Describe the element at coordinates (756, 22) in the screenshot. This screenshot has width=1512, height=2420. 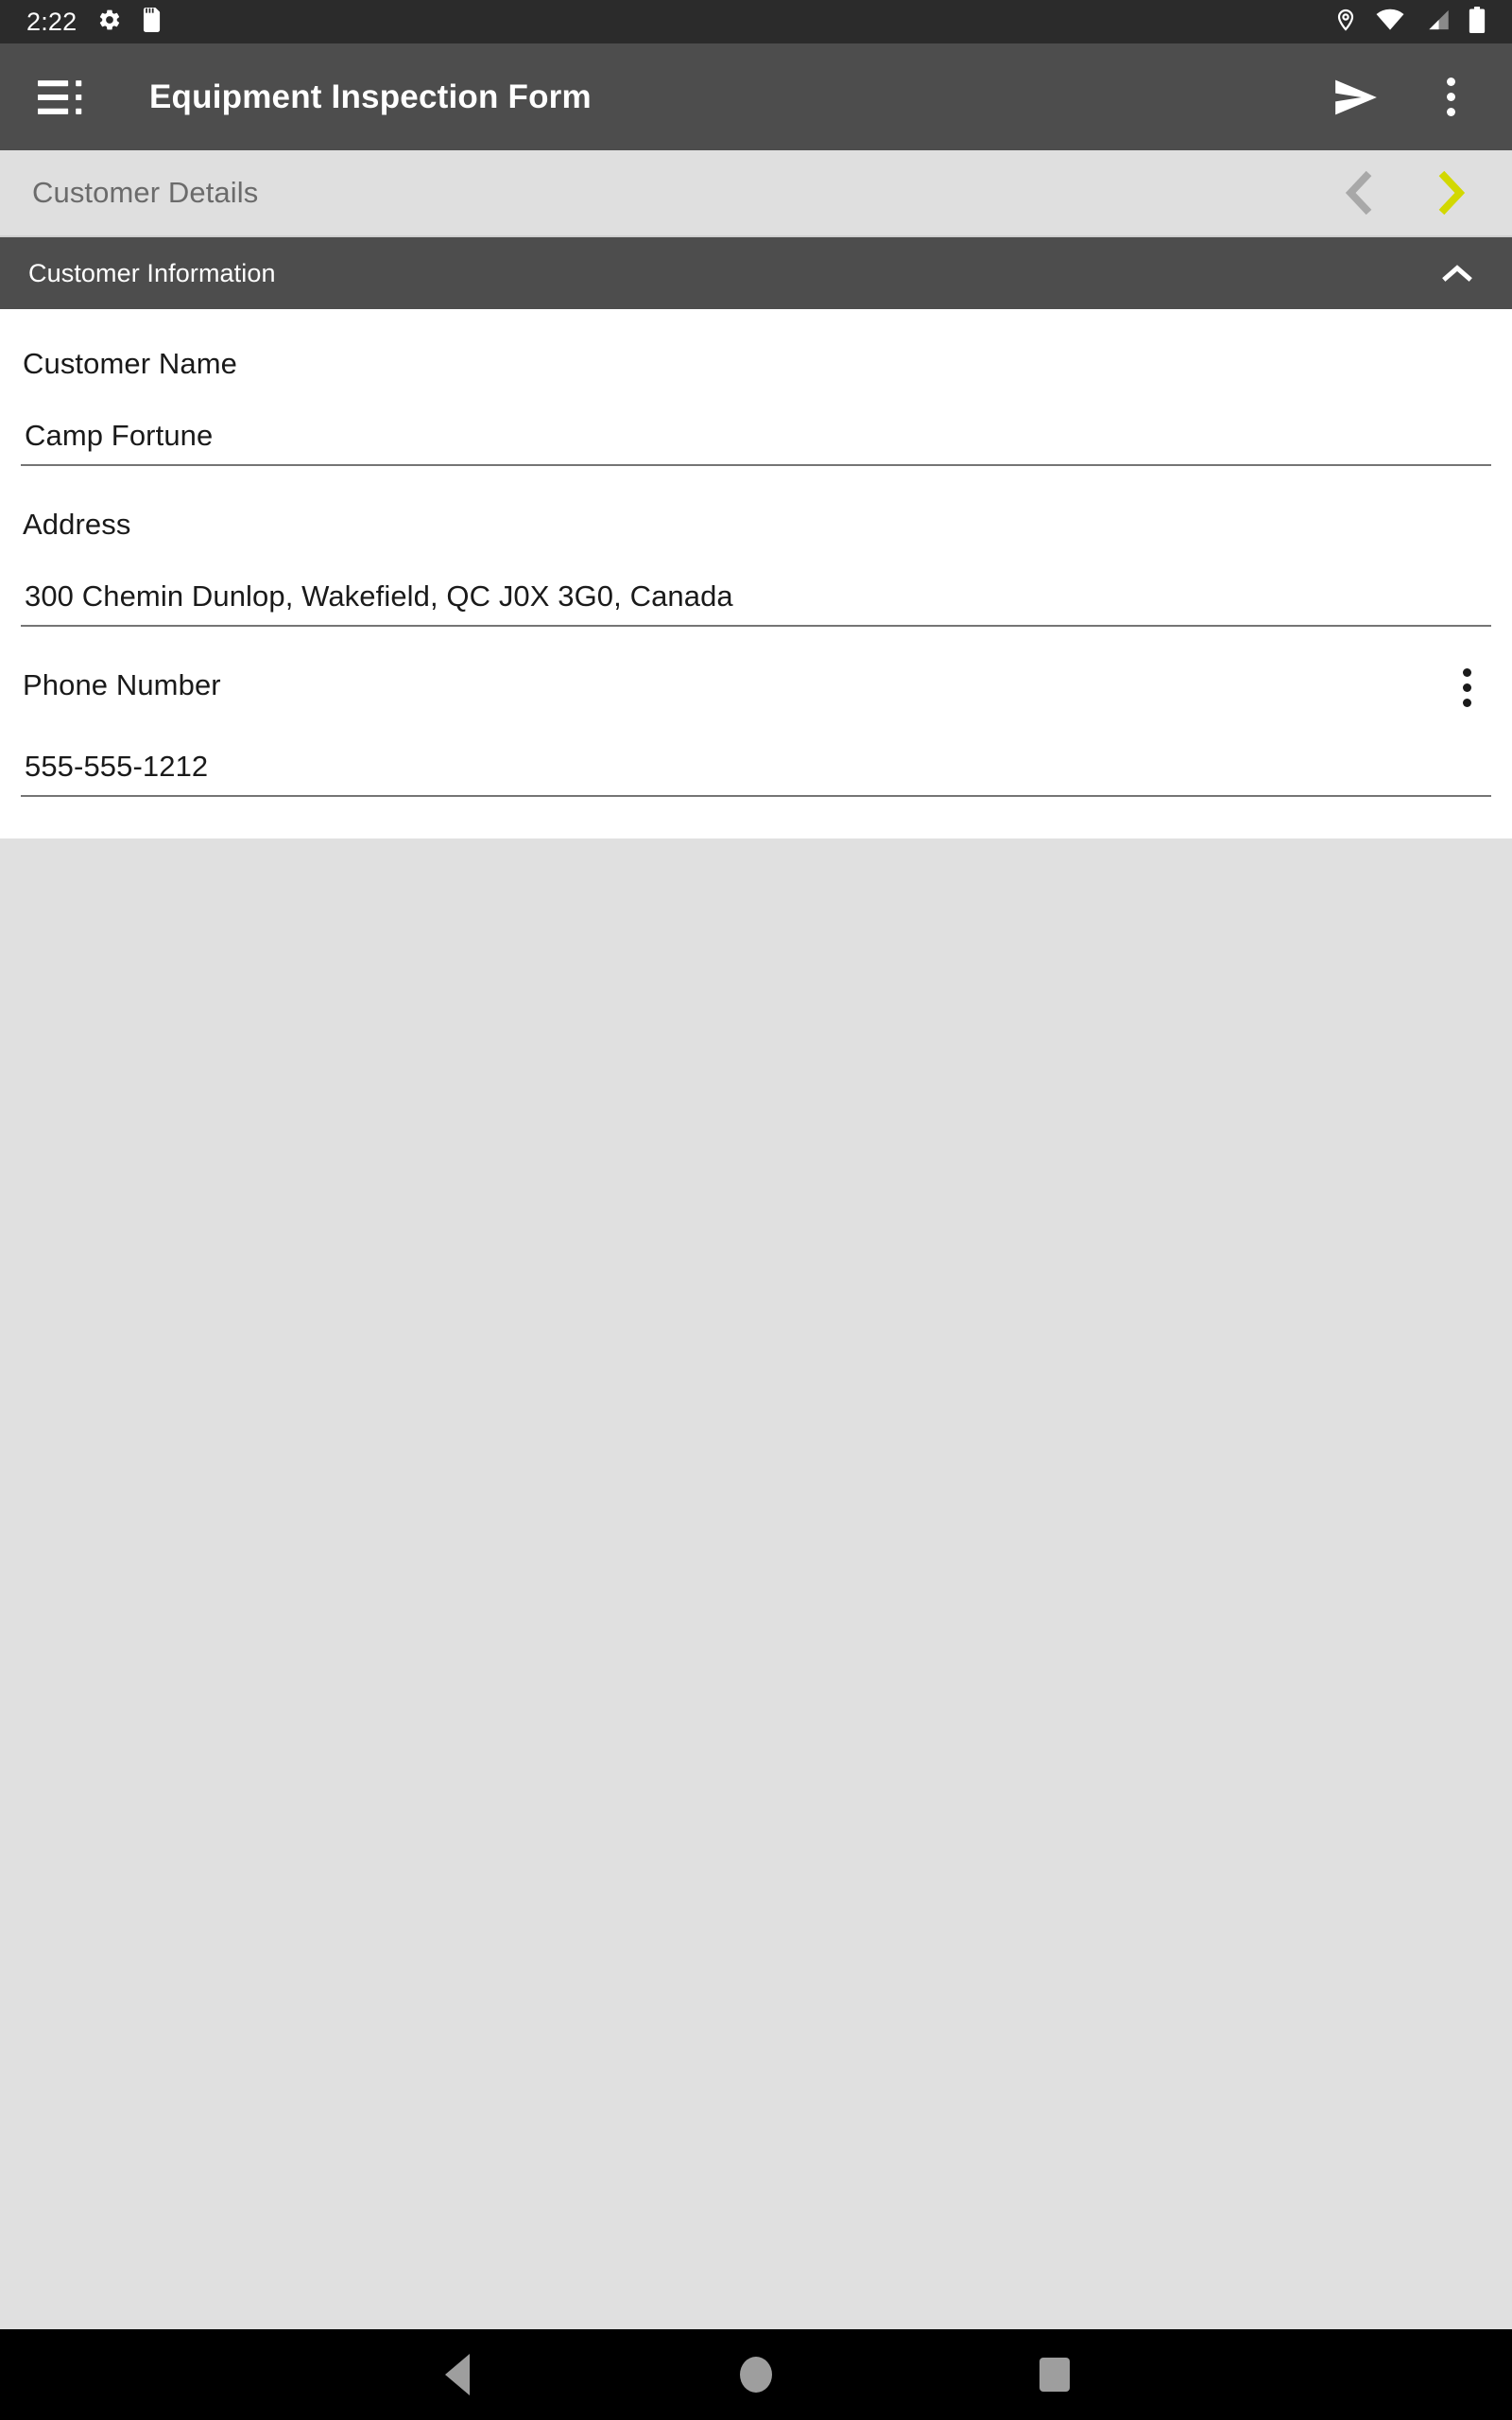
I see `status-bar: 2:22` at that location.